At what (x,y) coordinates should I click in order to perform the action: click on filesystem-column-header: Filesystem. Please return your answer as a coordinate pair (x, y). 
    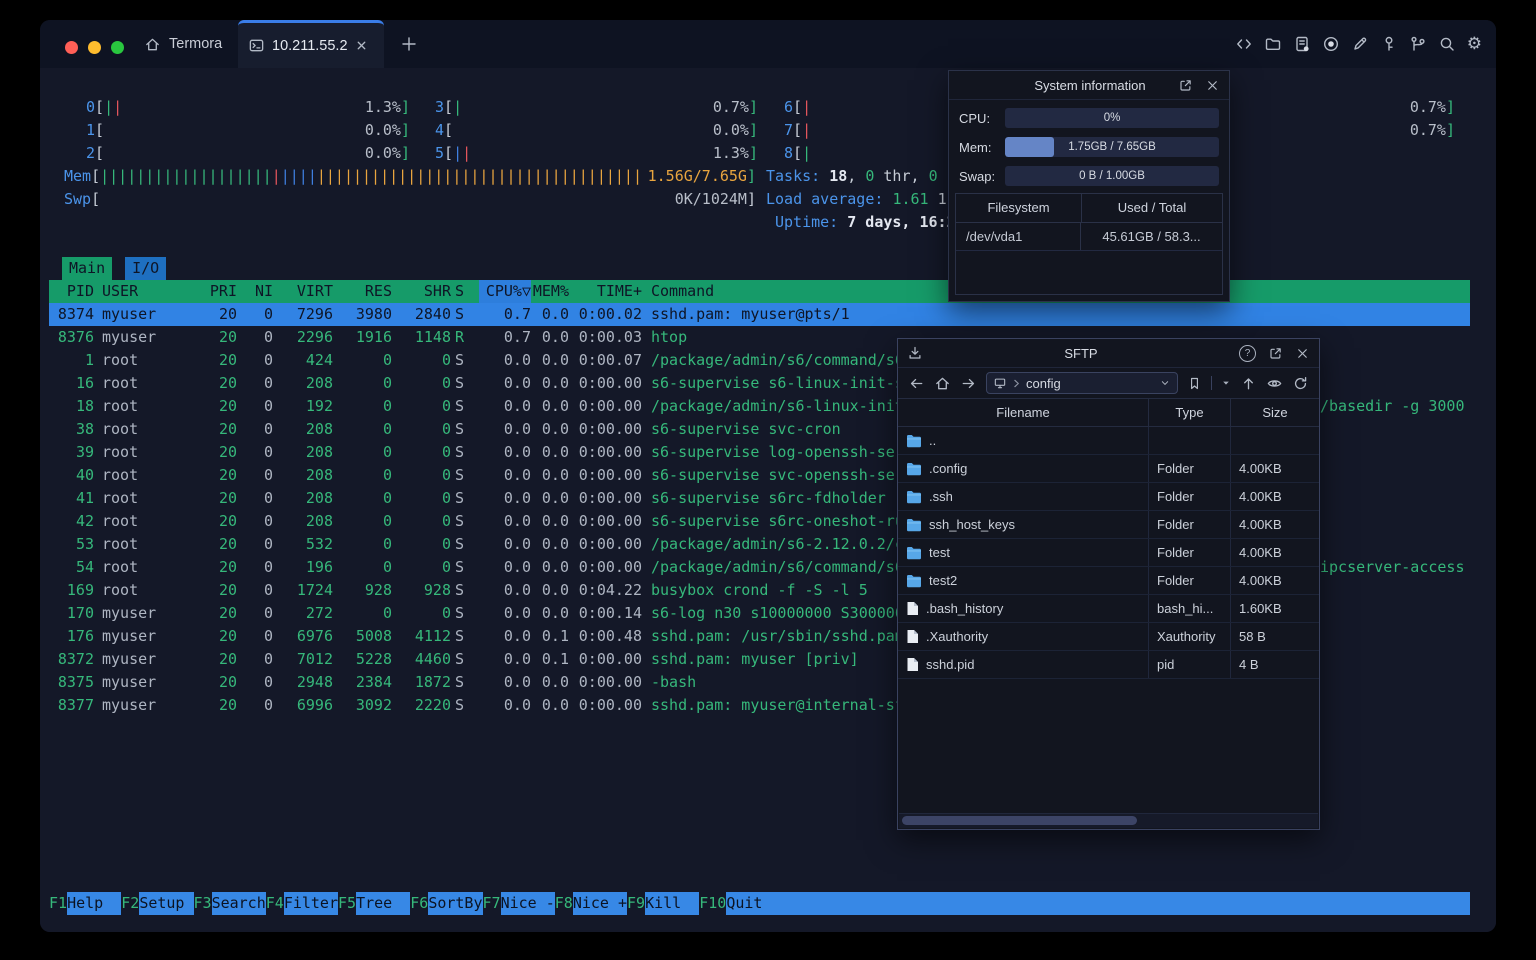
    Looking at the image, I should click on (1019, 208).